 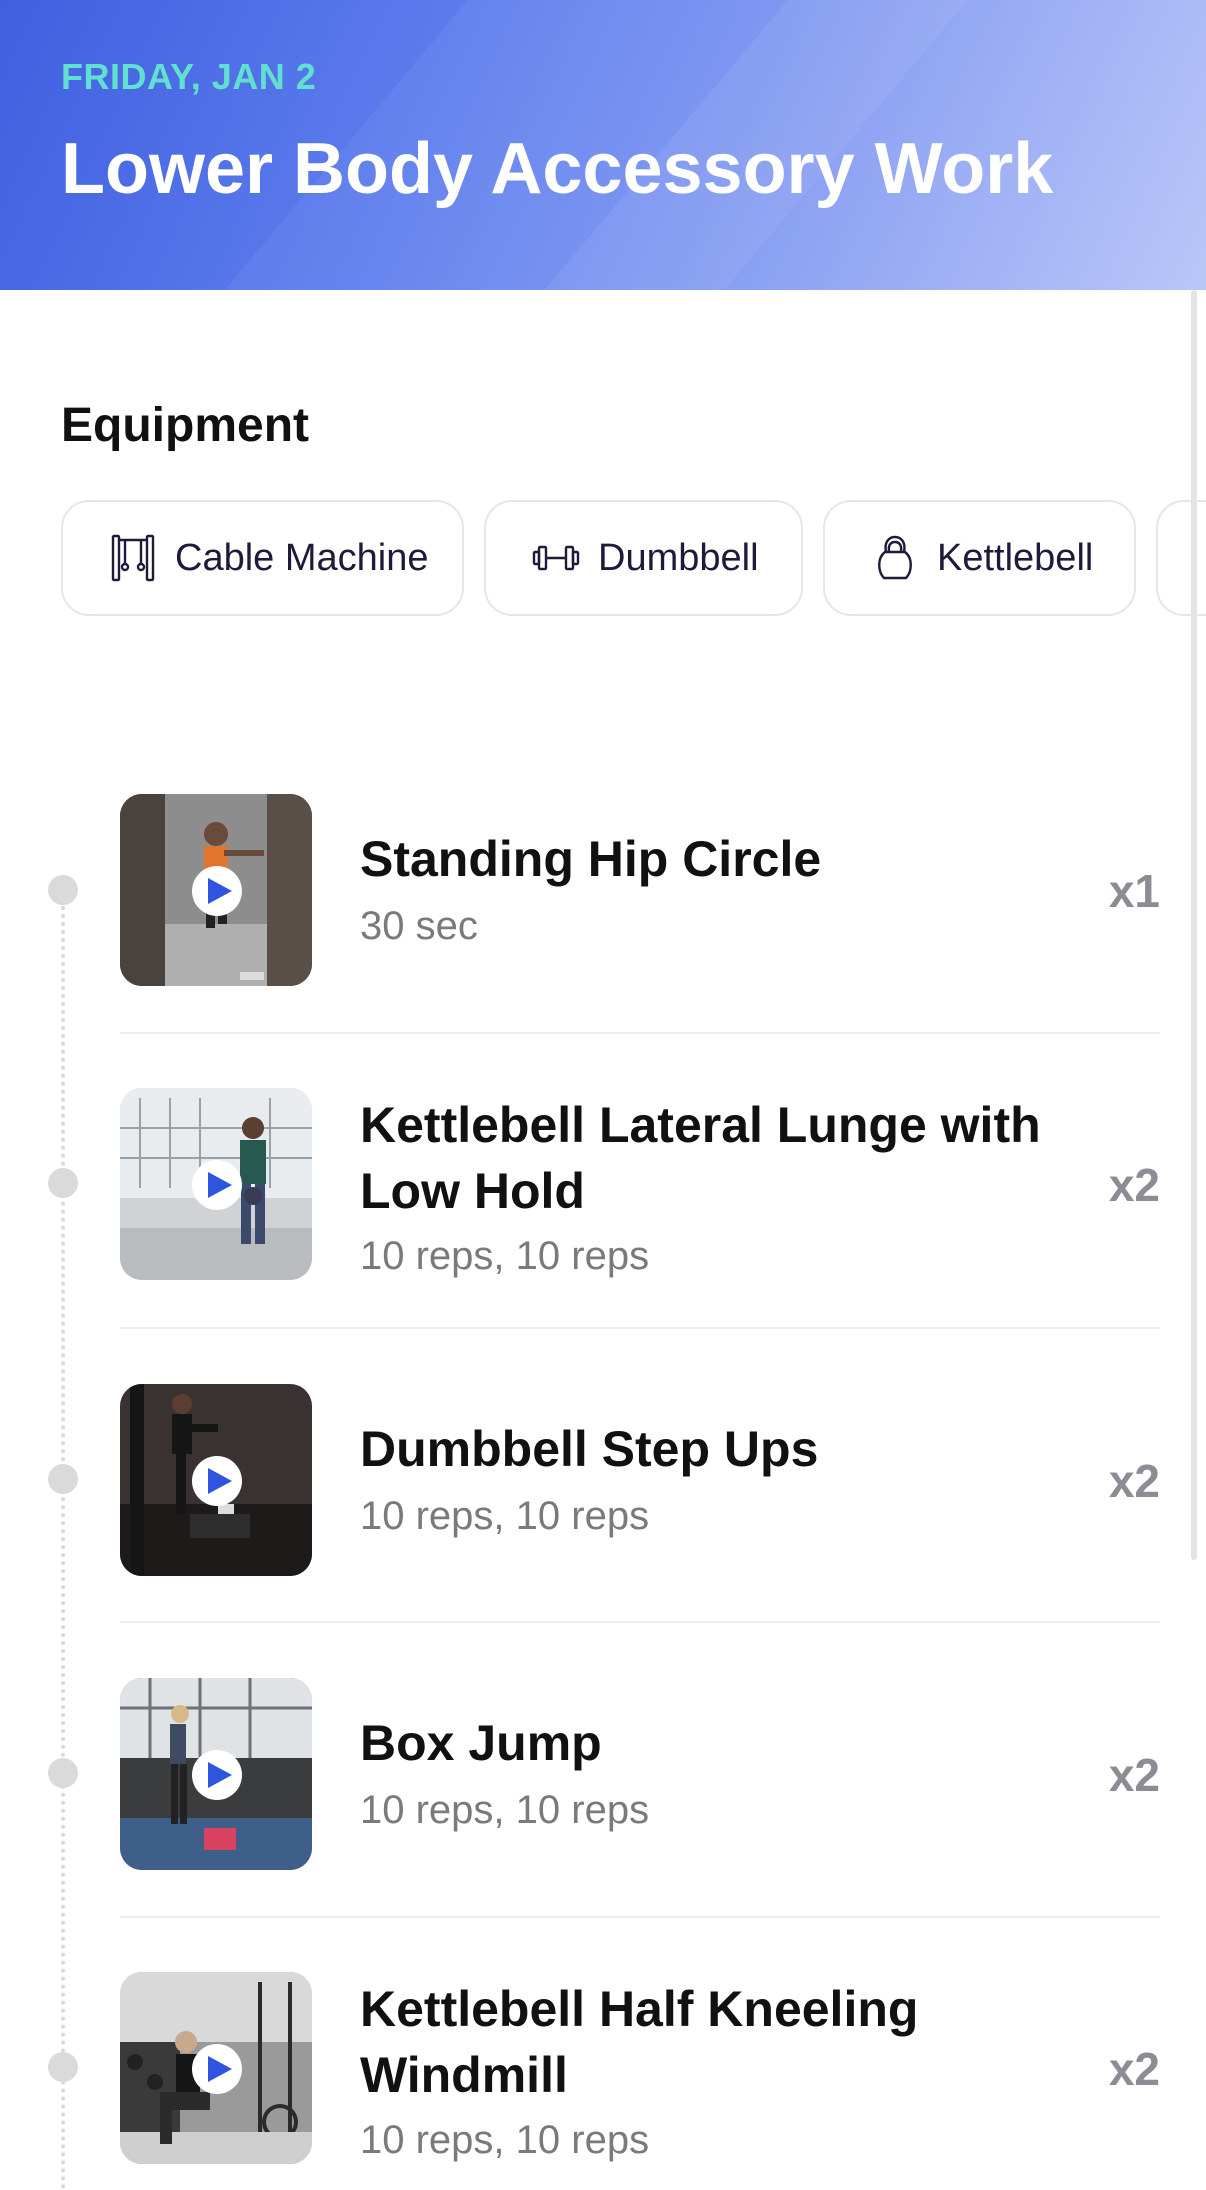 What do you see at coordinates (556, 558) in the screenshot?
I see `dumbbell-icon` at bounding box center [556, 558].